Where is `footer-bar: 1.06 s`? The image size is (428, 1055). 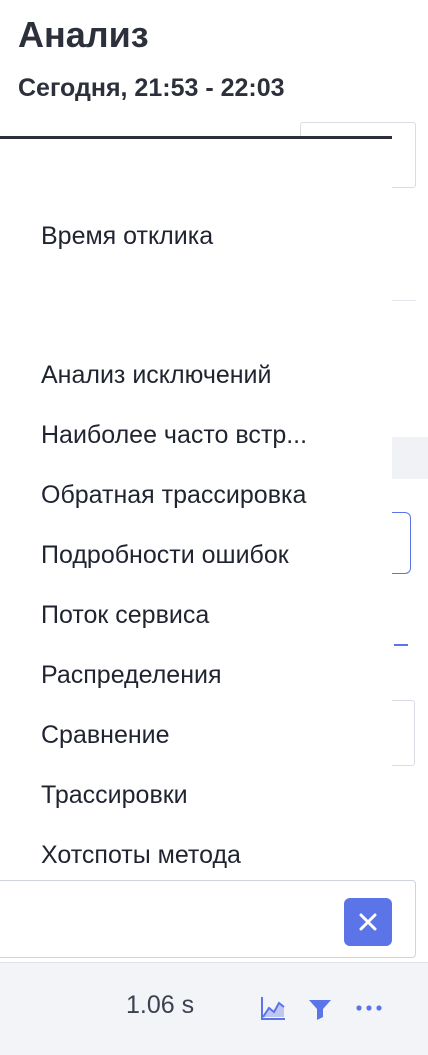 footer-bar: 1.06 s is located at coordinates (214, 1008).